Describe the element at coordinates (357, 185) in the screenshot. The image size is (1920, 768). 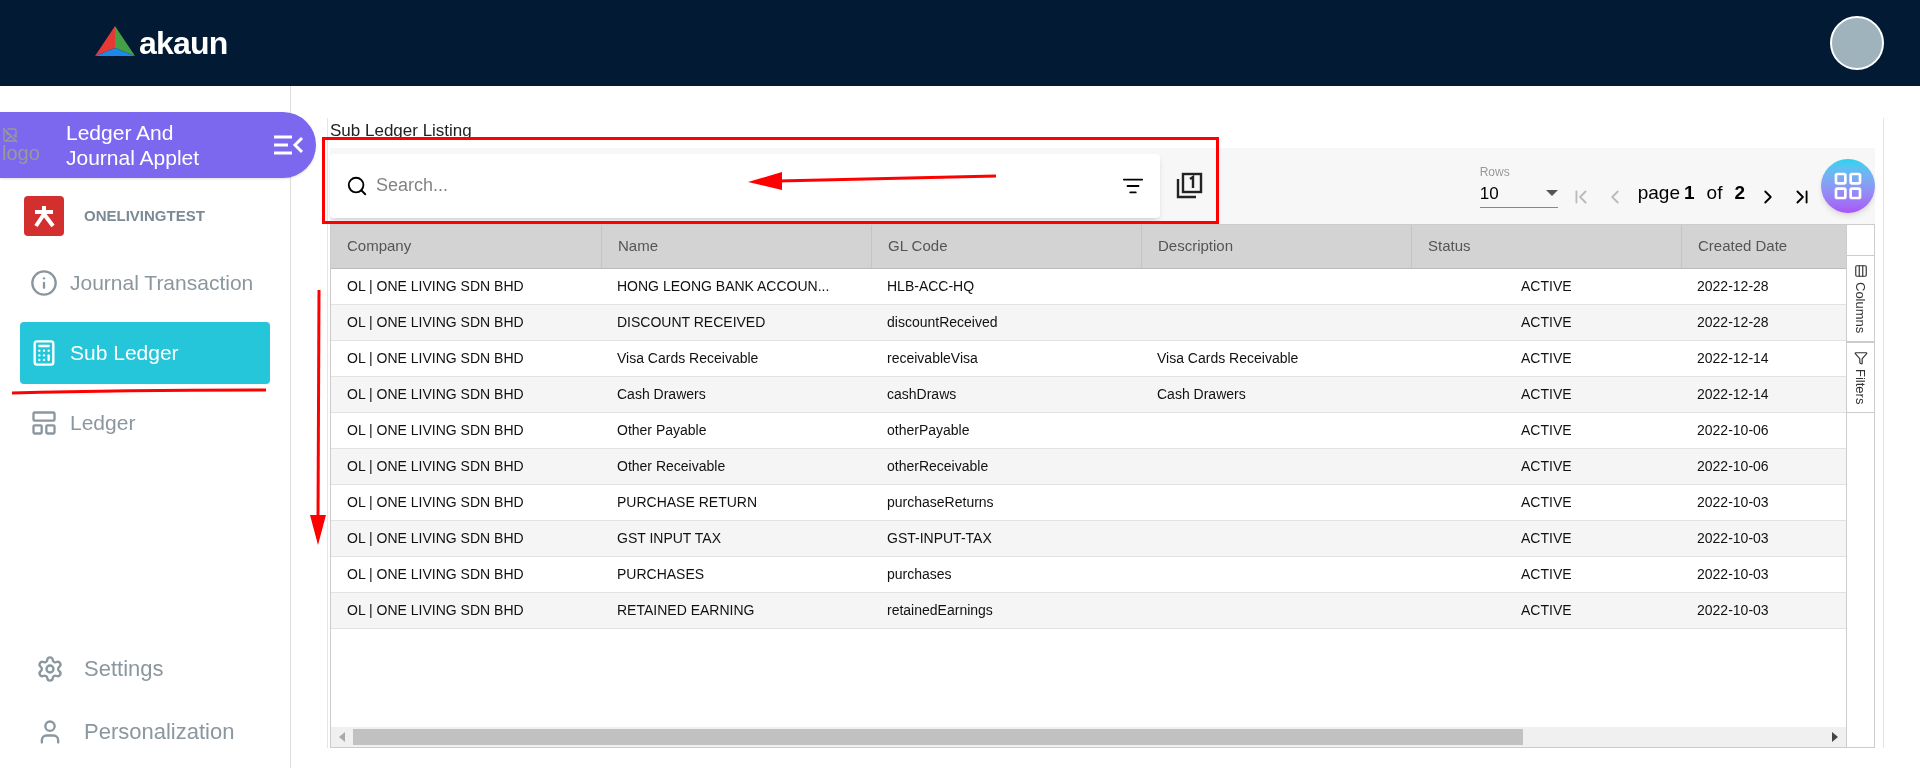
I see `search-icon` at that location.